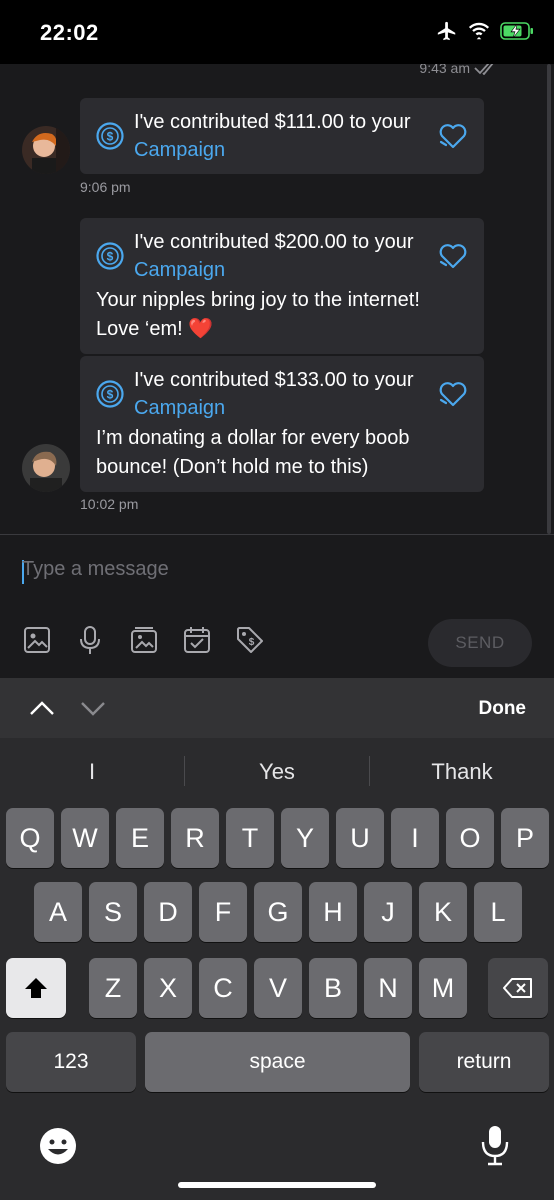 This screenshot has height=1200, width=554. What do you see at coordinates (415, 838) in the screenshot?
I see `key-i: I` at bounding box center [415, 838].